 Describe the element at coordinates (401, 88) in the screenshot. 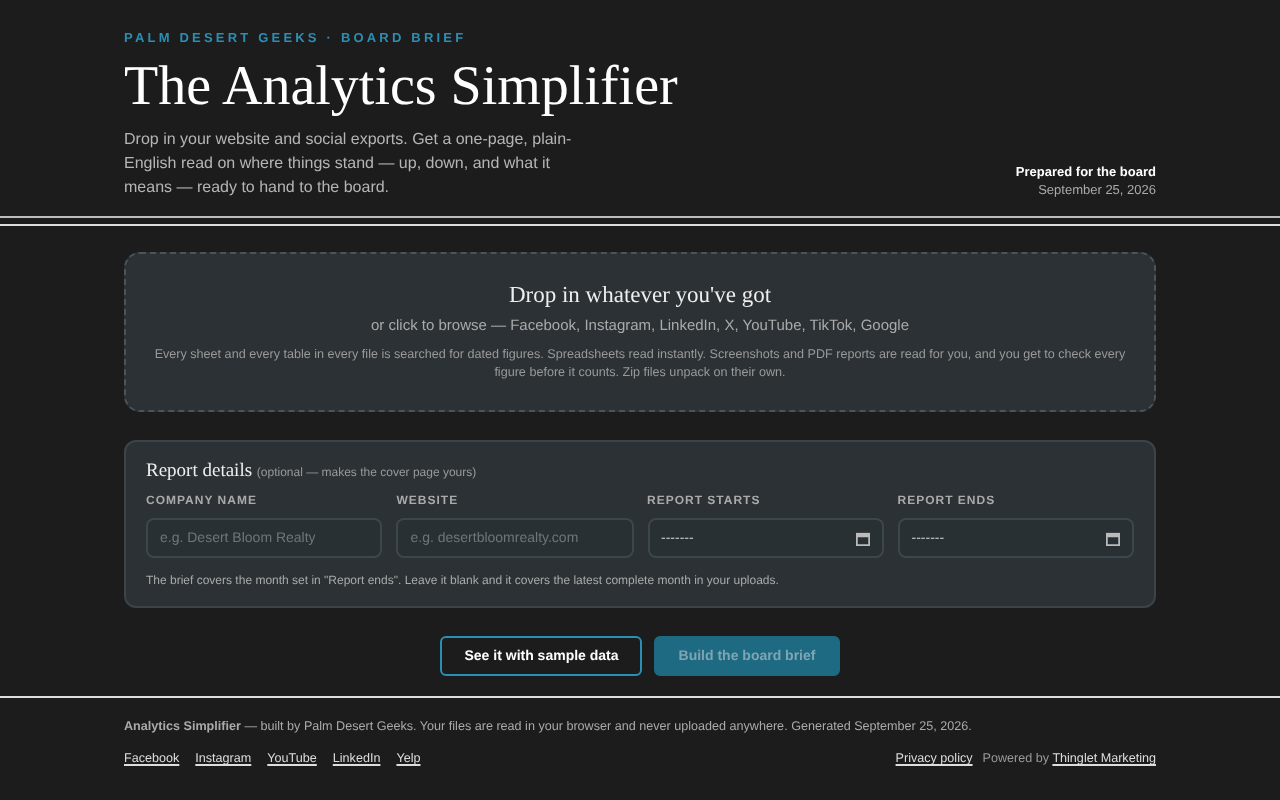

I see `page-title: The Analytics Simplifier` at that location.